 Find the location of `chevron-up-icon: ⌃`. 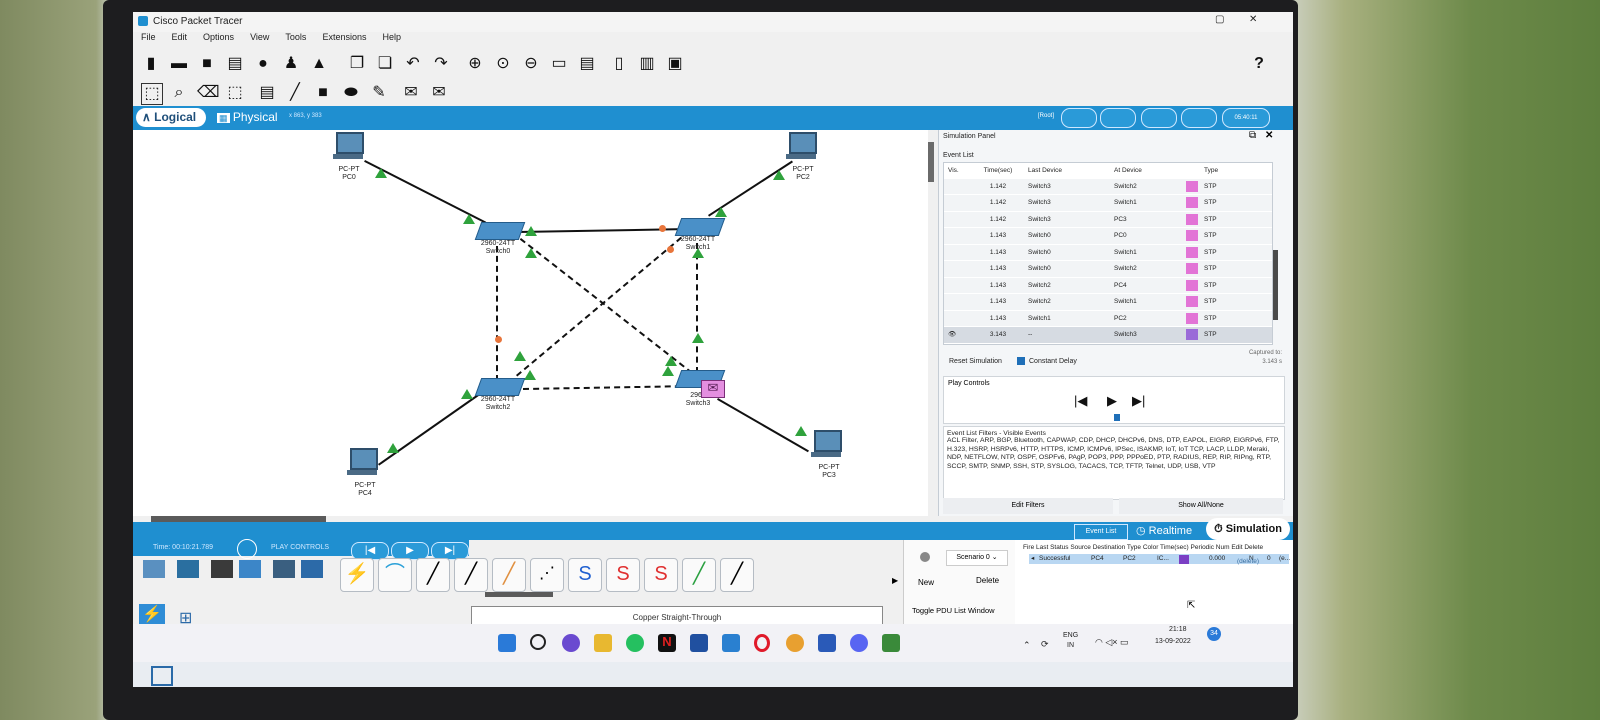

chevron-up-icon: ⌃ is located at coordinates (1027, 645).